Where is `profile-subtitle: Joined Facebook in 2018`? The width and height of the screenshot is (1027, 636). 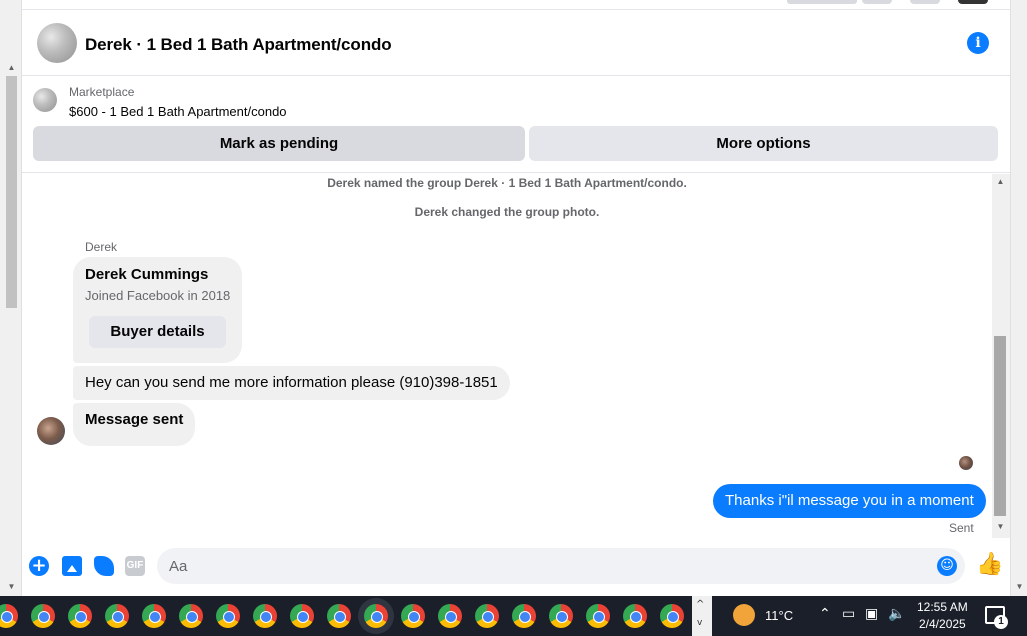
profile-subtitle: Joined Facebook in 2018 is located at coordinates (158, 295).